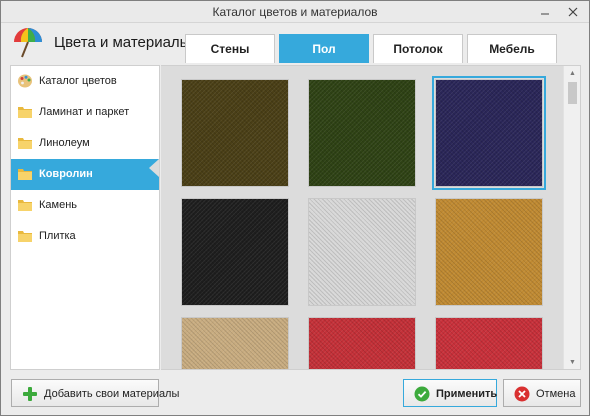  Describe the element at coordinates (85, 236) in the screenshot. I see `sidebar-item-tile: Плитка` at that location.